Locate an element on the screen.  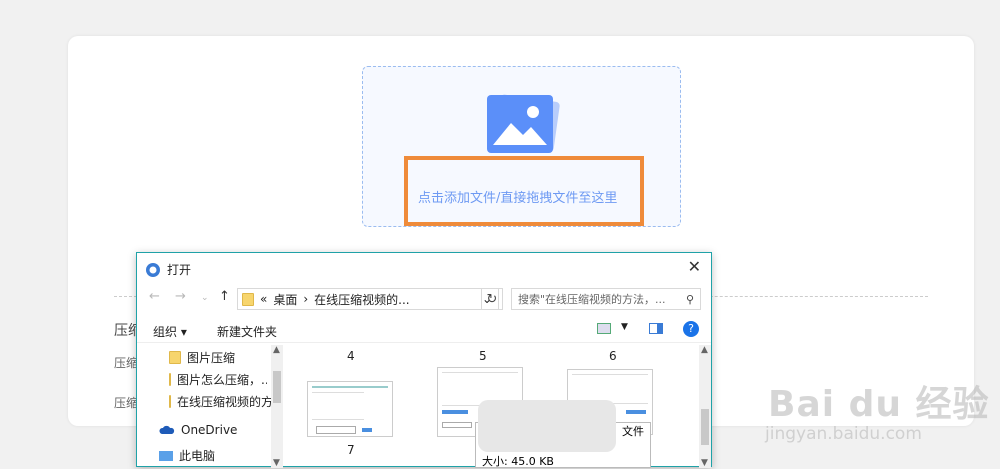
app-icon is located at coordinates (153, 269).